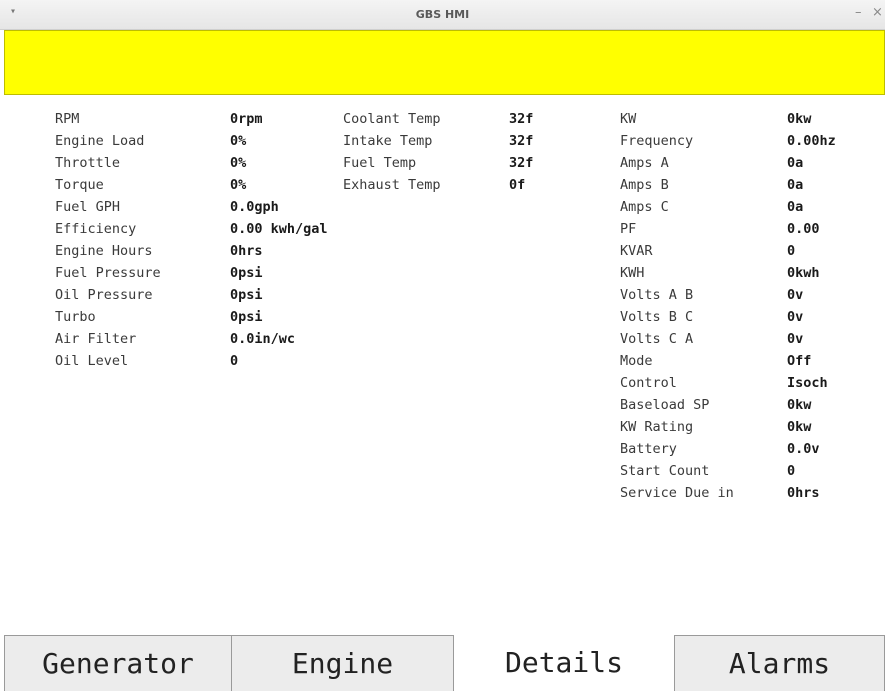  I want to click on close-icon: ×, so click(877, 12).